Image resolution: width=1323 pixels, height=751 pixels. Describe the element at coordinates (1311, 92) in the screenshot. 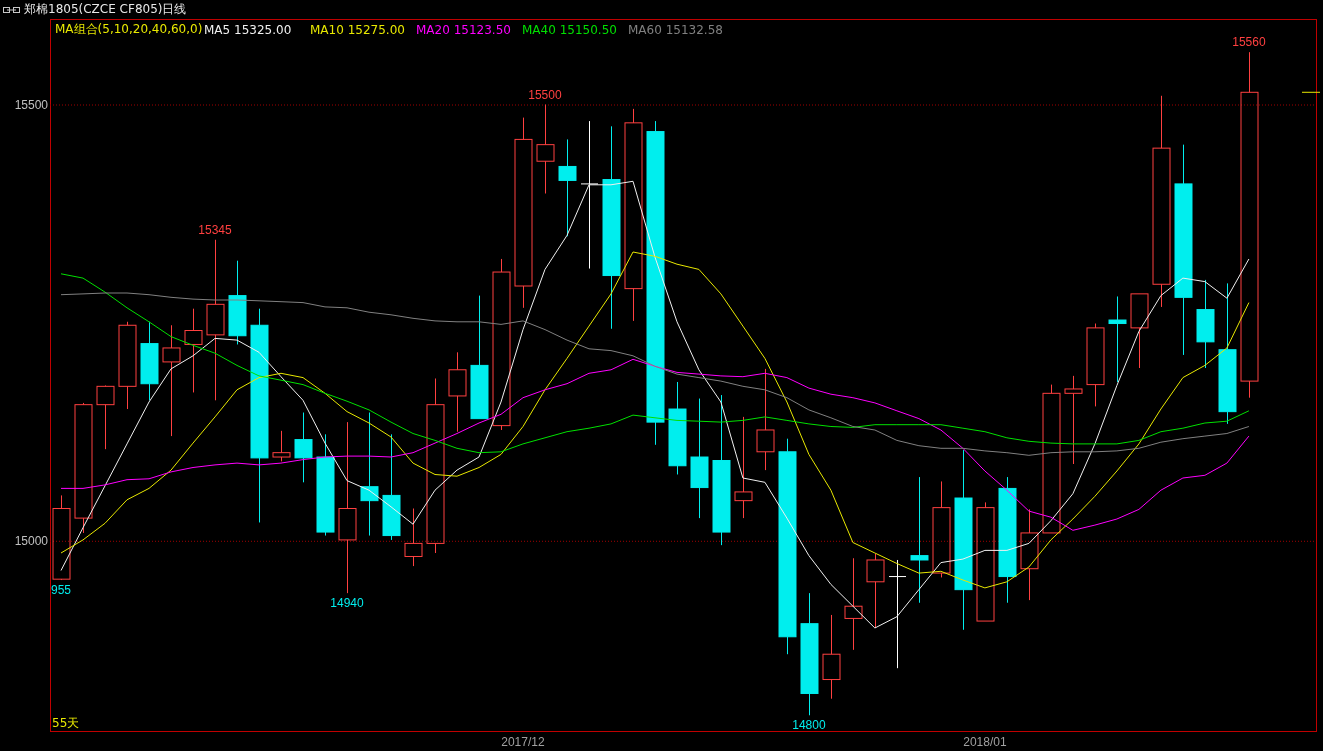

I see `last-price-marker` at that location.